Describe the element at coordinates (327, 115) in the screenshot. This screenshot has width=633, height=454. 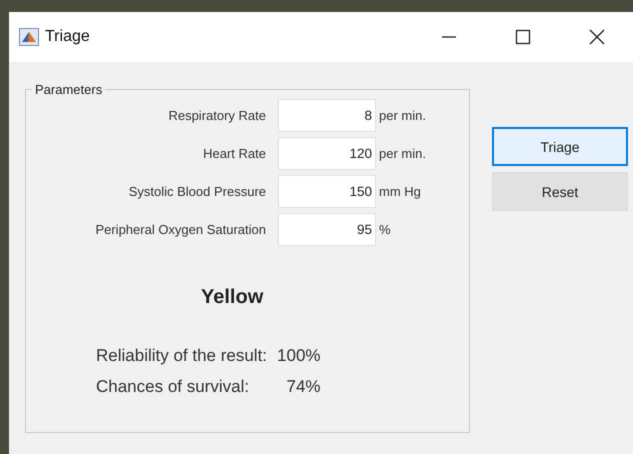
I see `input-field: 8` at that location.